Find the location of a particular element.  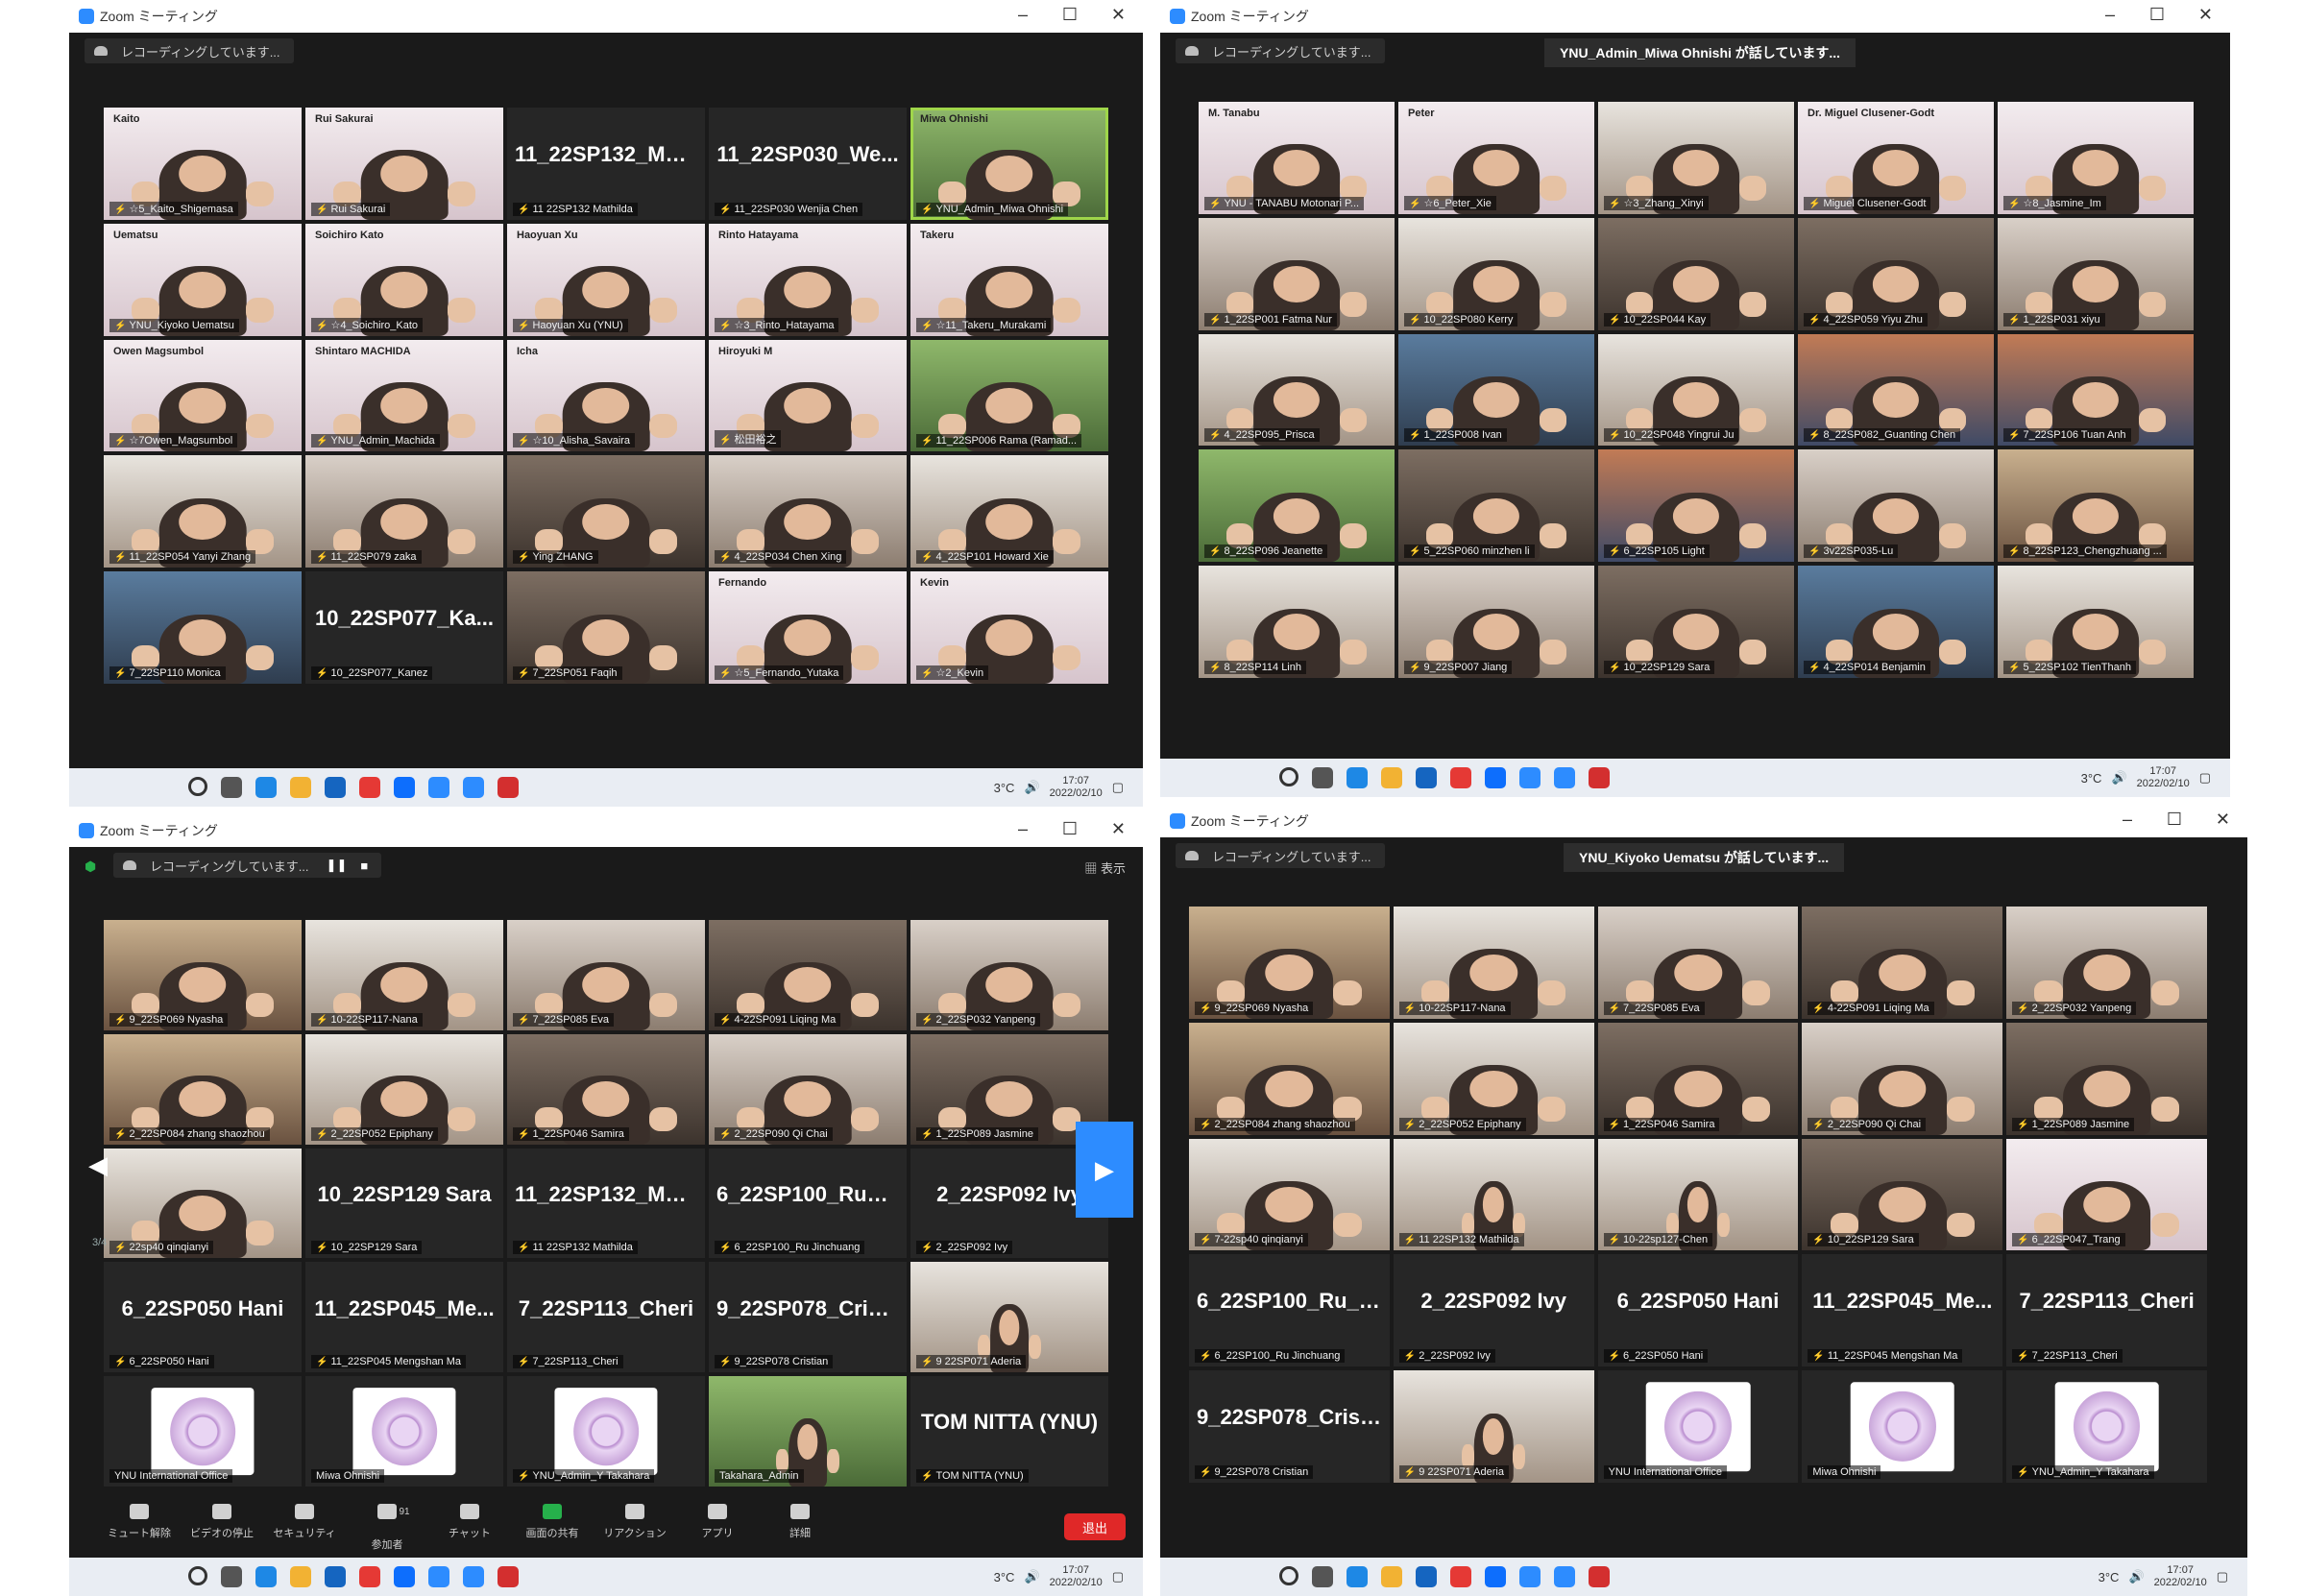

participant-tile: 11_22SP132_Mat... 11 22SP132 Mathilda is located at coordinates (606, 164).